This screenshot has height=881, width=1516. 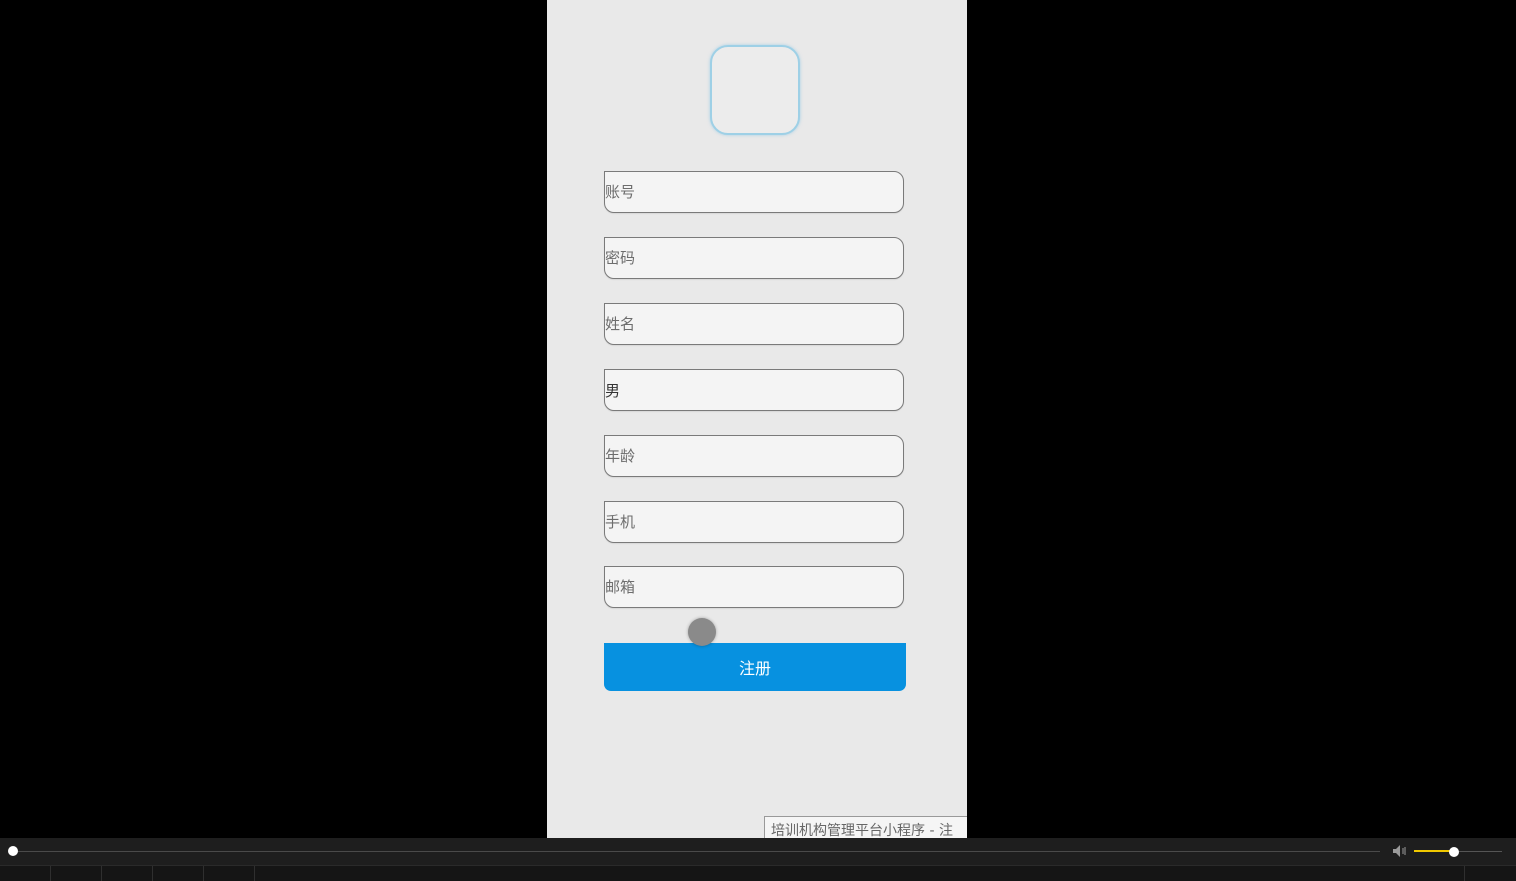 What do you see at coordinates (758, 859) in the screenshot?
I see `player-control-bar` at bounding box center [758, 859].